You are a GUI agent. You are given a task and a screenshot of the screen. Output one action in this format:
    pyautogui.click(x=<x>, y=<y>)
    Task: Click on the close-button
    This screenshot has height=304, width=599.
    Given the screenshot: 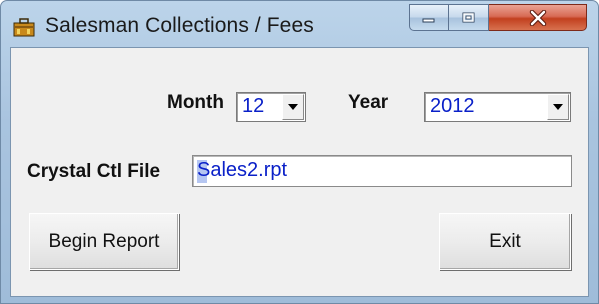 What is the action you would take?
    pyautogui.click(x=538, y=17)
    